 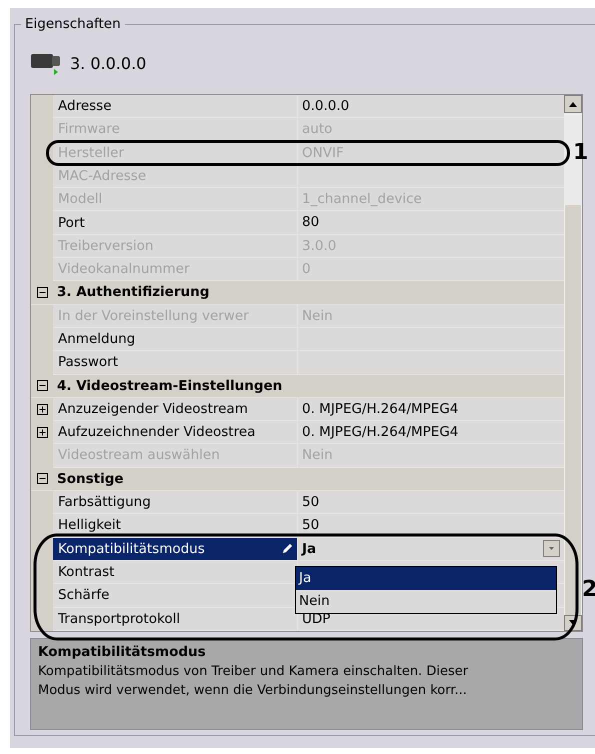 I want to click on category-label: Sonstige, so click(x=90, y=479).